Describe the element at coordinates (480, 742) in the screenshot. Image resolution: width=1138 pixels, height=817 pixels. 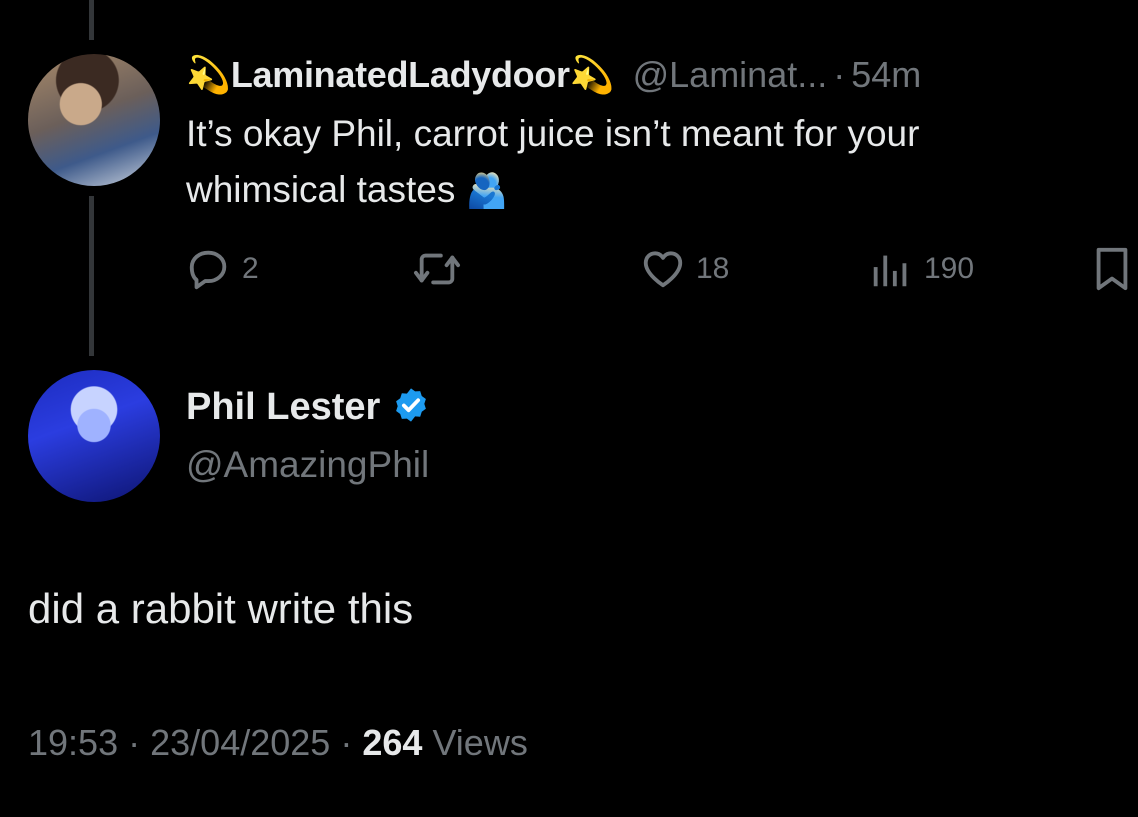
I see `views-label: Views` at that location.